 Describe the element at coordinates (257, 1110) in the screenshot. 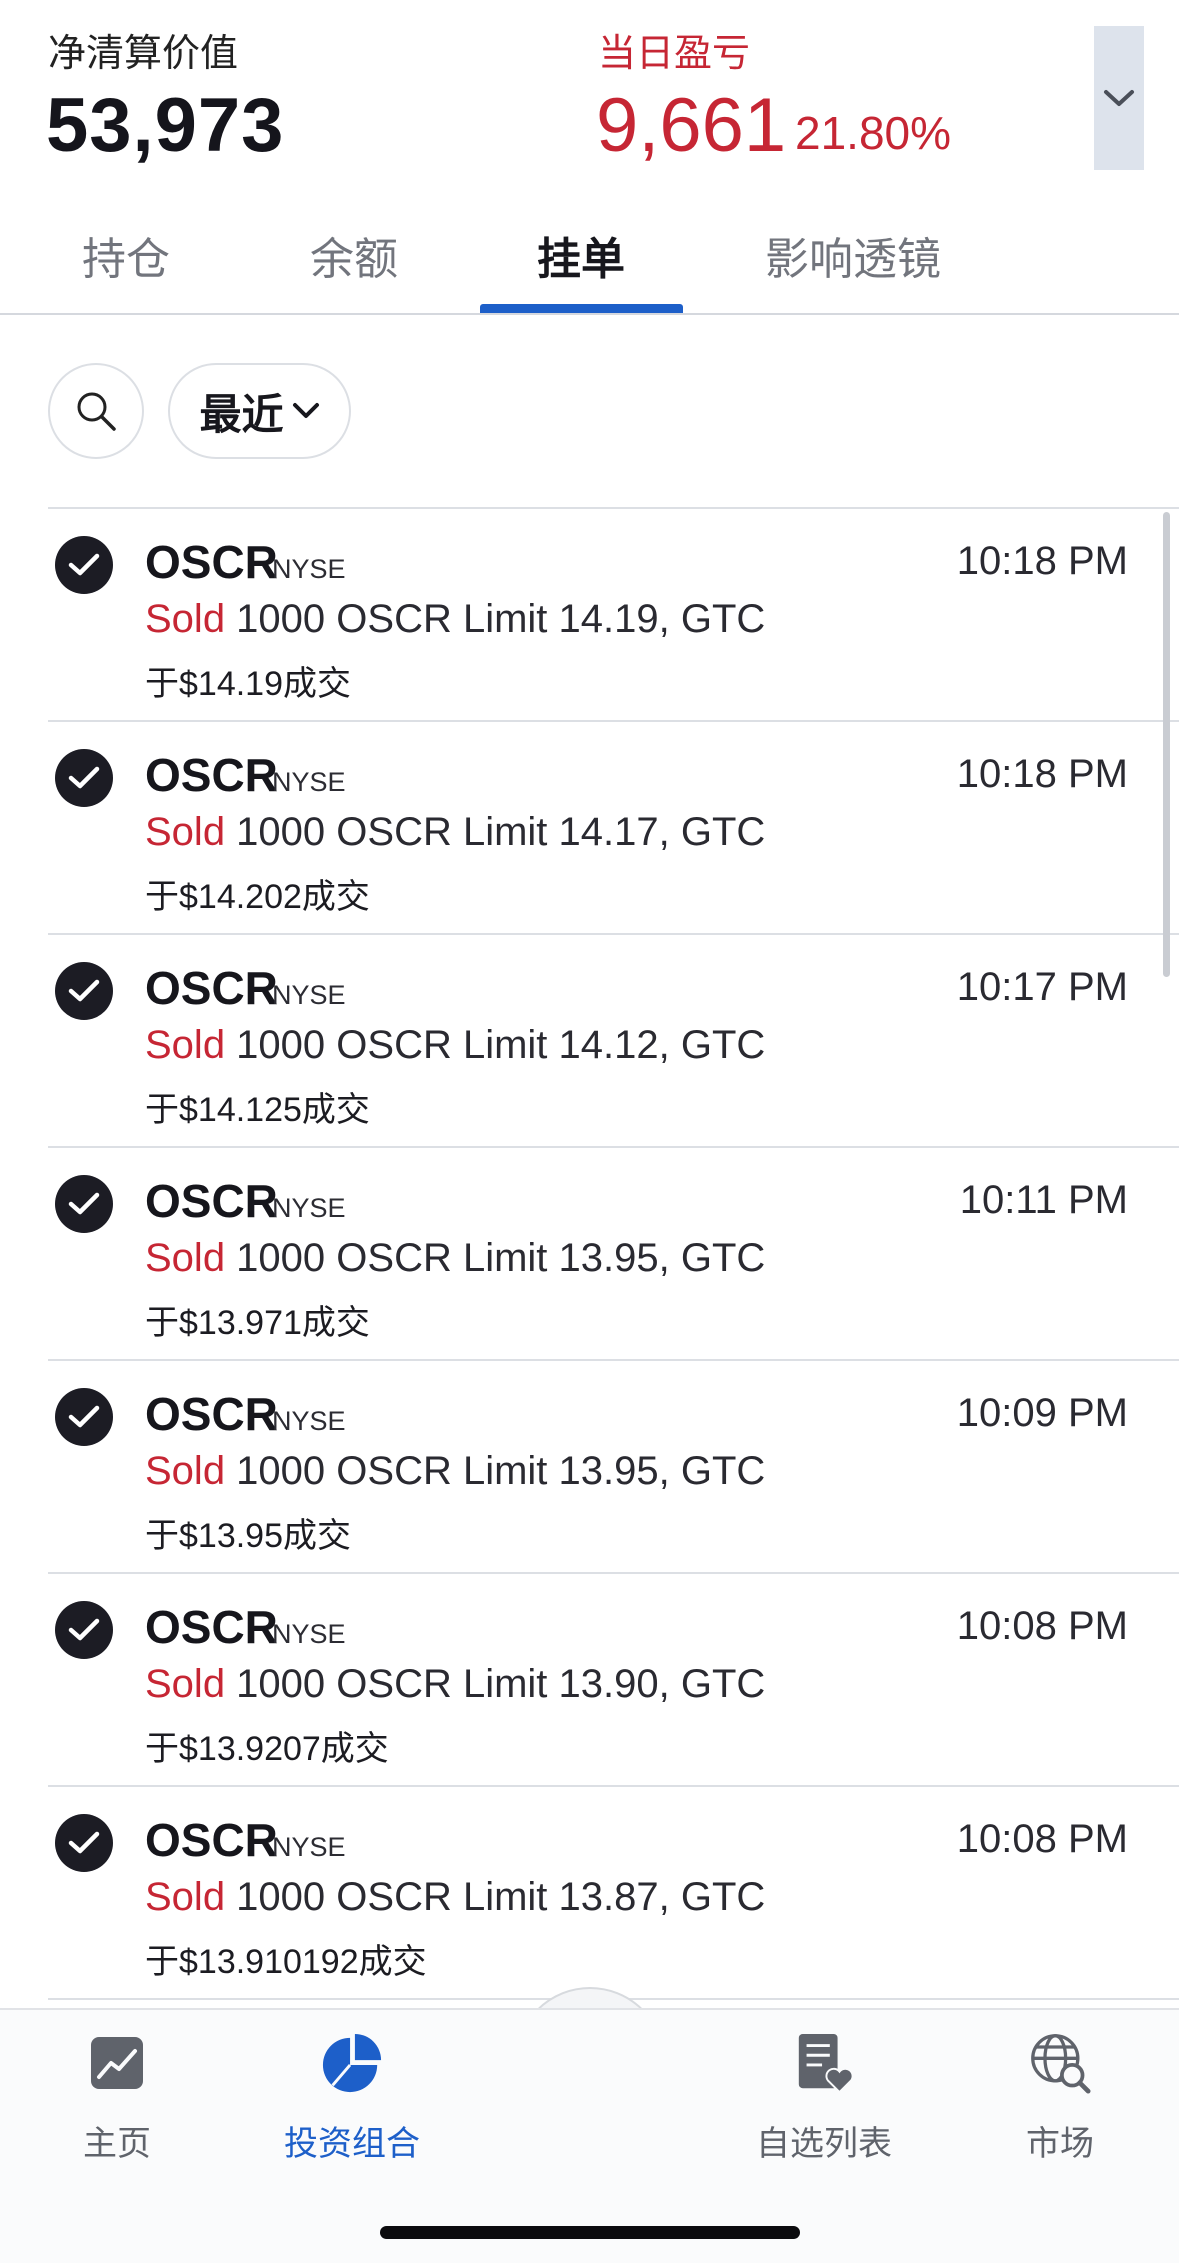

I see `order-fill-price: 于$14.125成交` at that location.